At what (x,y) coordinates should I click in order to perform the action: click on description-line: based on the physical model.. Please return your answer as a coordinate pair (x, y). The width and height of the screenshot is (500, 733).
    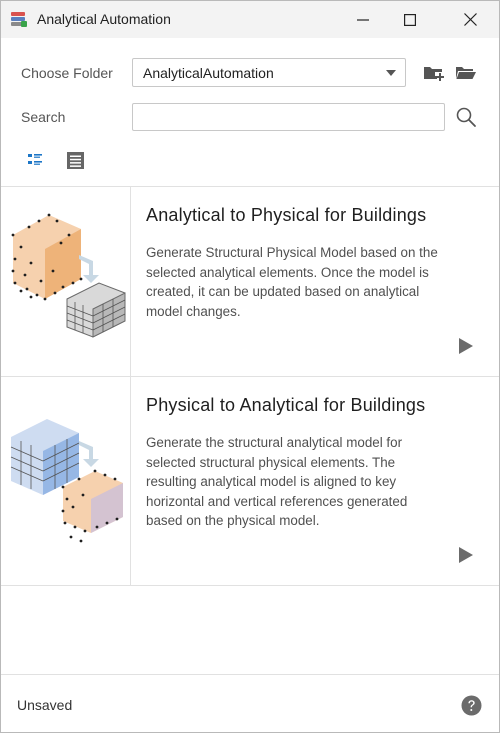
    Looking at the image, I should click on (233, 520).